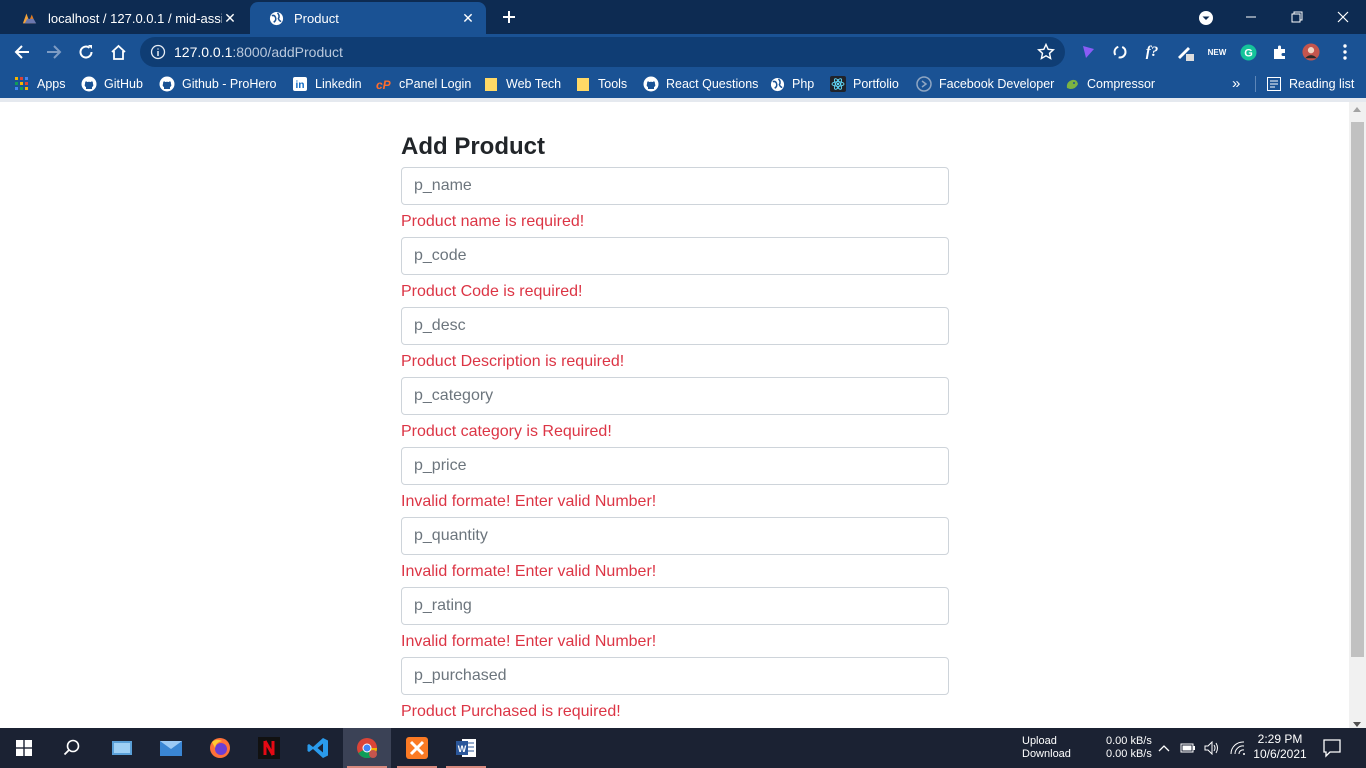  What do you see at coordinates (1188, 748) in the screenshot?
I see `battery-icon` at bounding box center [1188, 748].